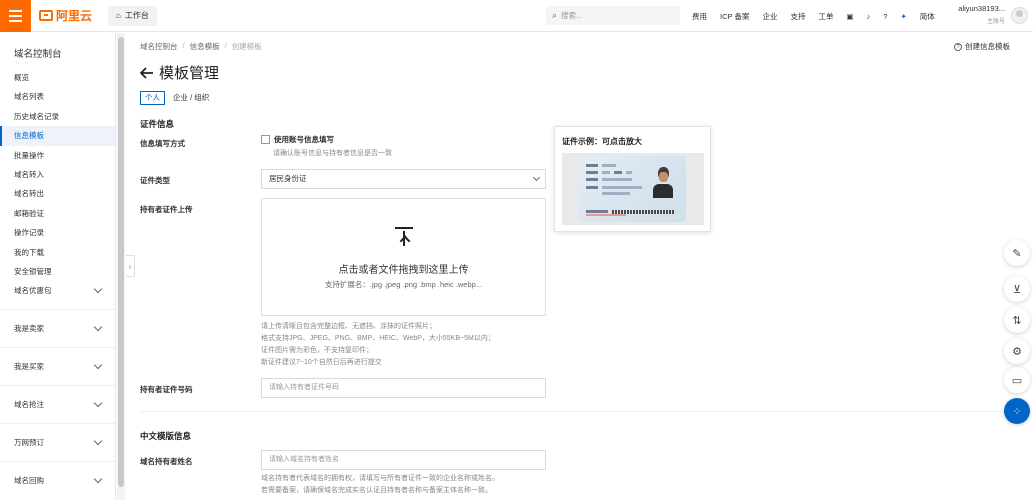  I want to click on tab-enterprise: 企业 / 组织, so click(191, 98).